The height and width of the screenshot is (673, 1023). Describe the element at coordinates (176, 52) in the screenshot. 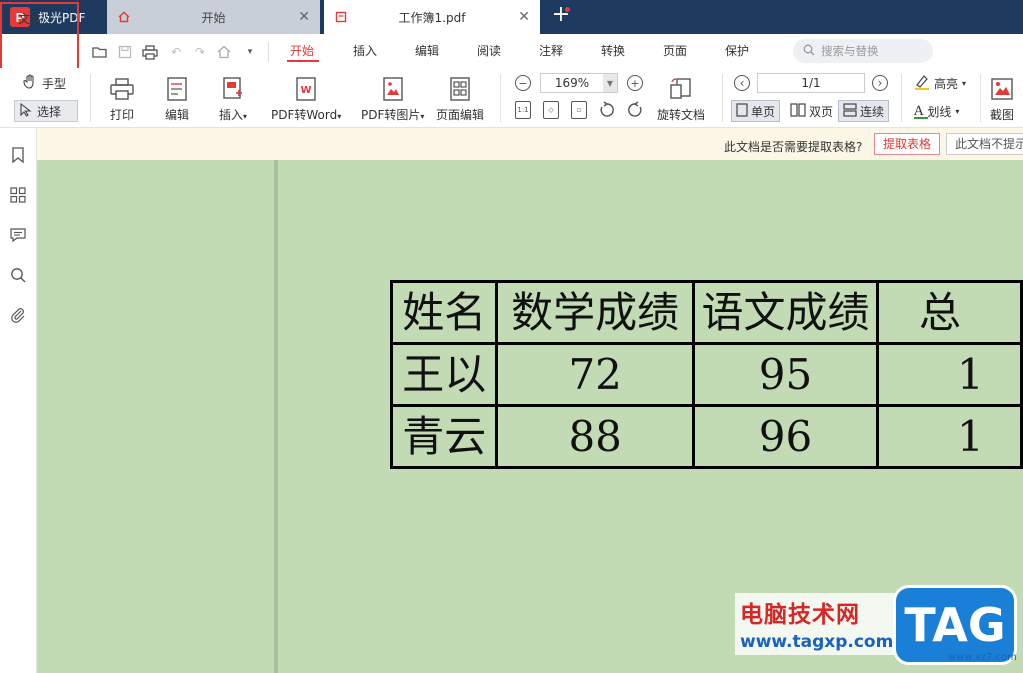

I see `undo-icon: ↶` at that location.